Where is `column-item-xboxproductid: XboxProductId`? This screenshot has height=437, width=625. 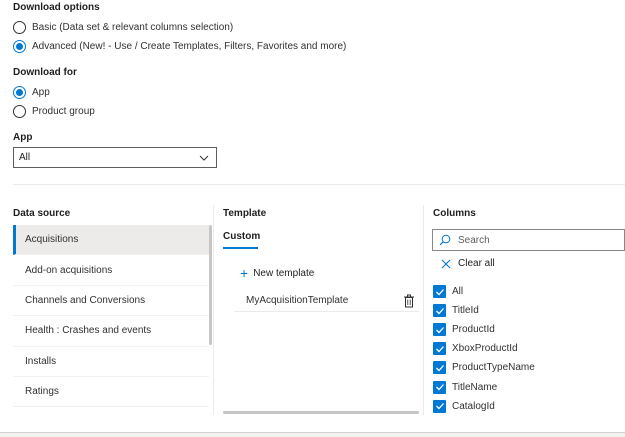
column-item-xboxproductid: XboxProductId is located at coordinates (484, 348).